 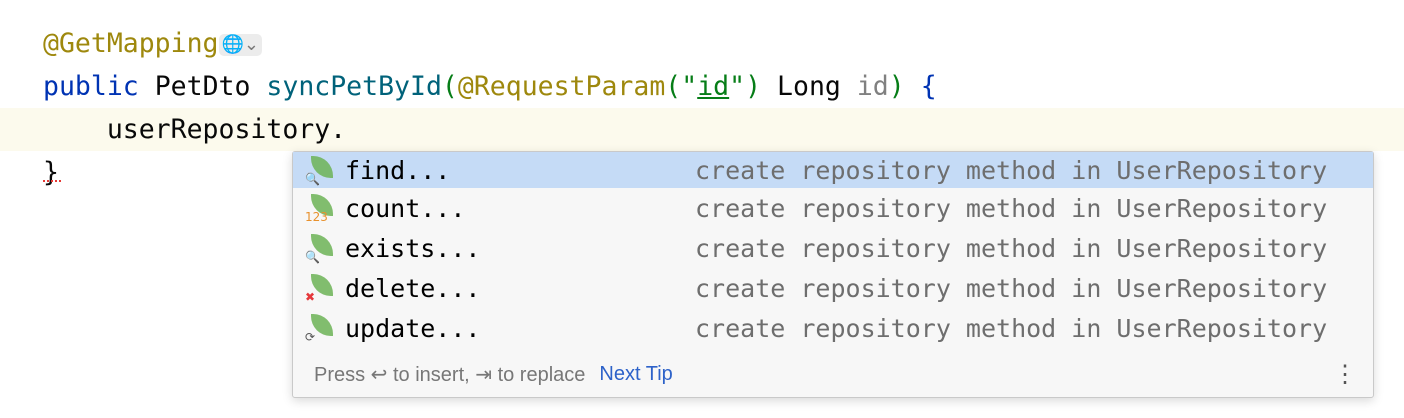 I want to click on method-name: syncPetById, so click(x=354, y=86).